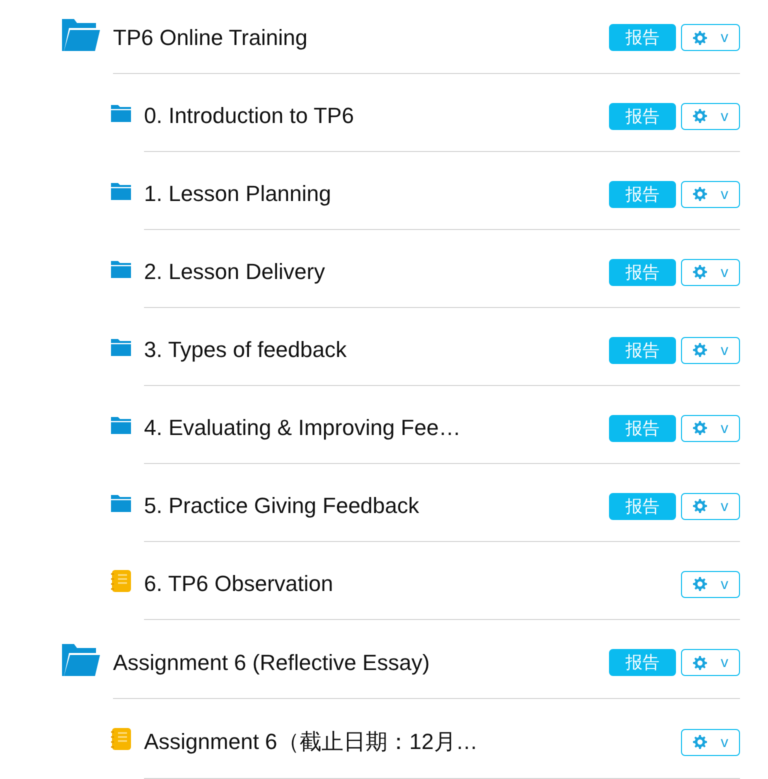 The width and height of the screenshot is (768, 779). I want to click on item-title: 3. Types of feedback, so click(245, 350).